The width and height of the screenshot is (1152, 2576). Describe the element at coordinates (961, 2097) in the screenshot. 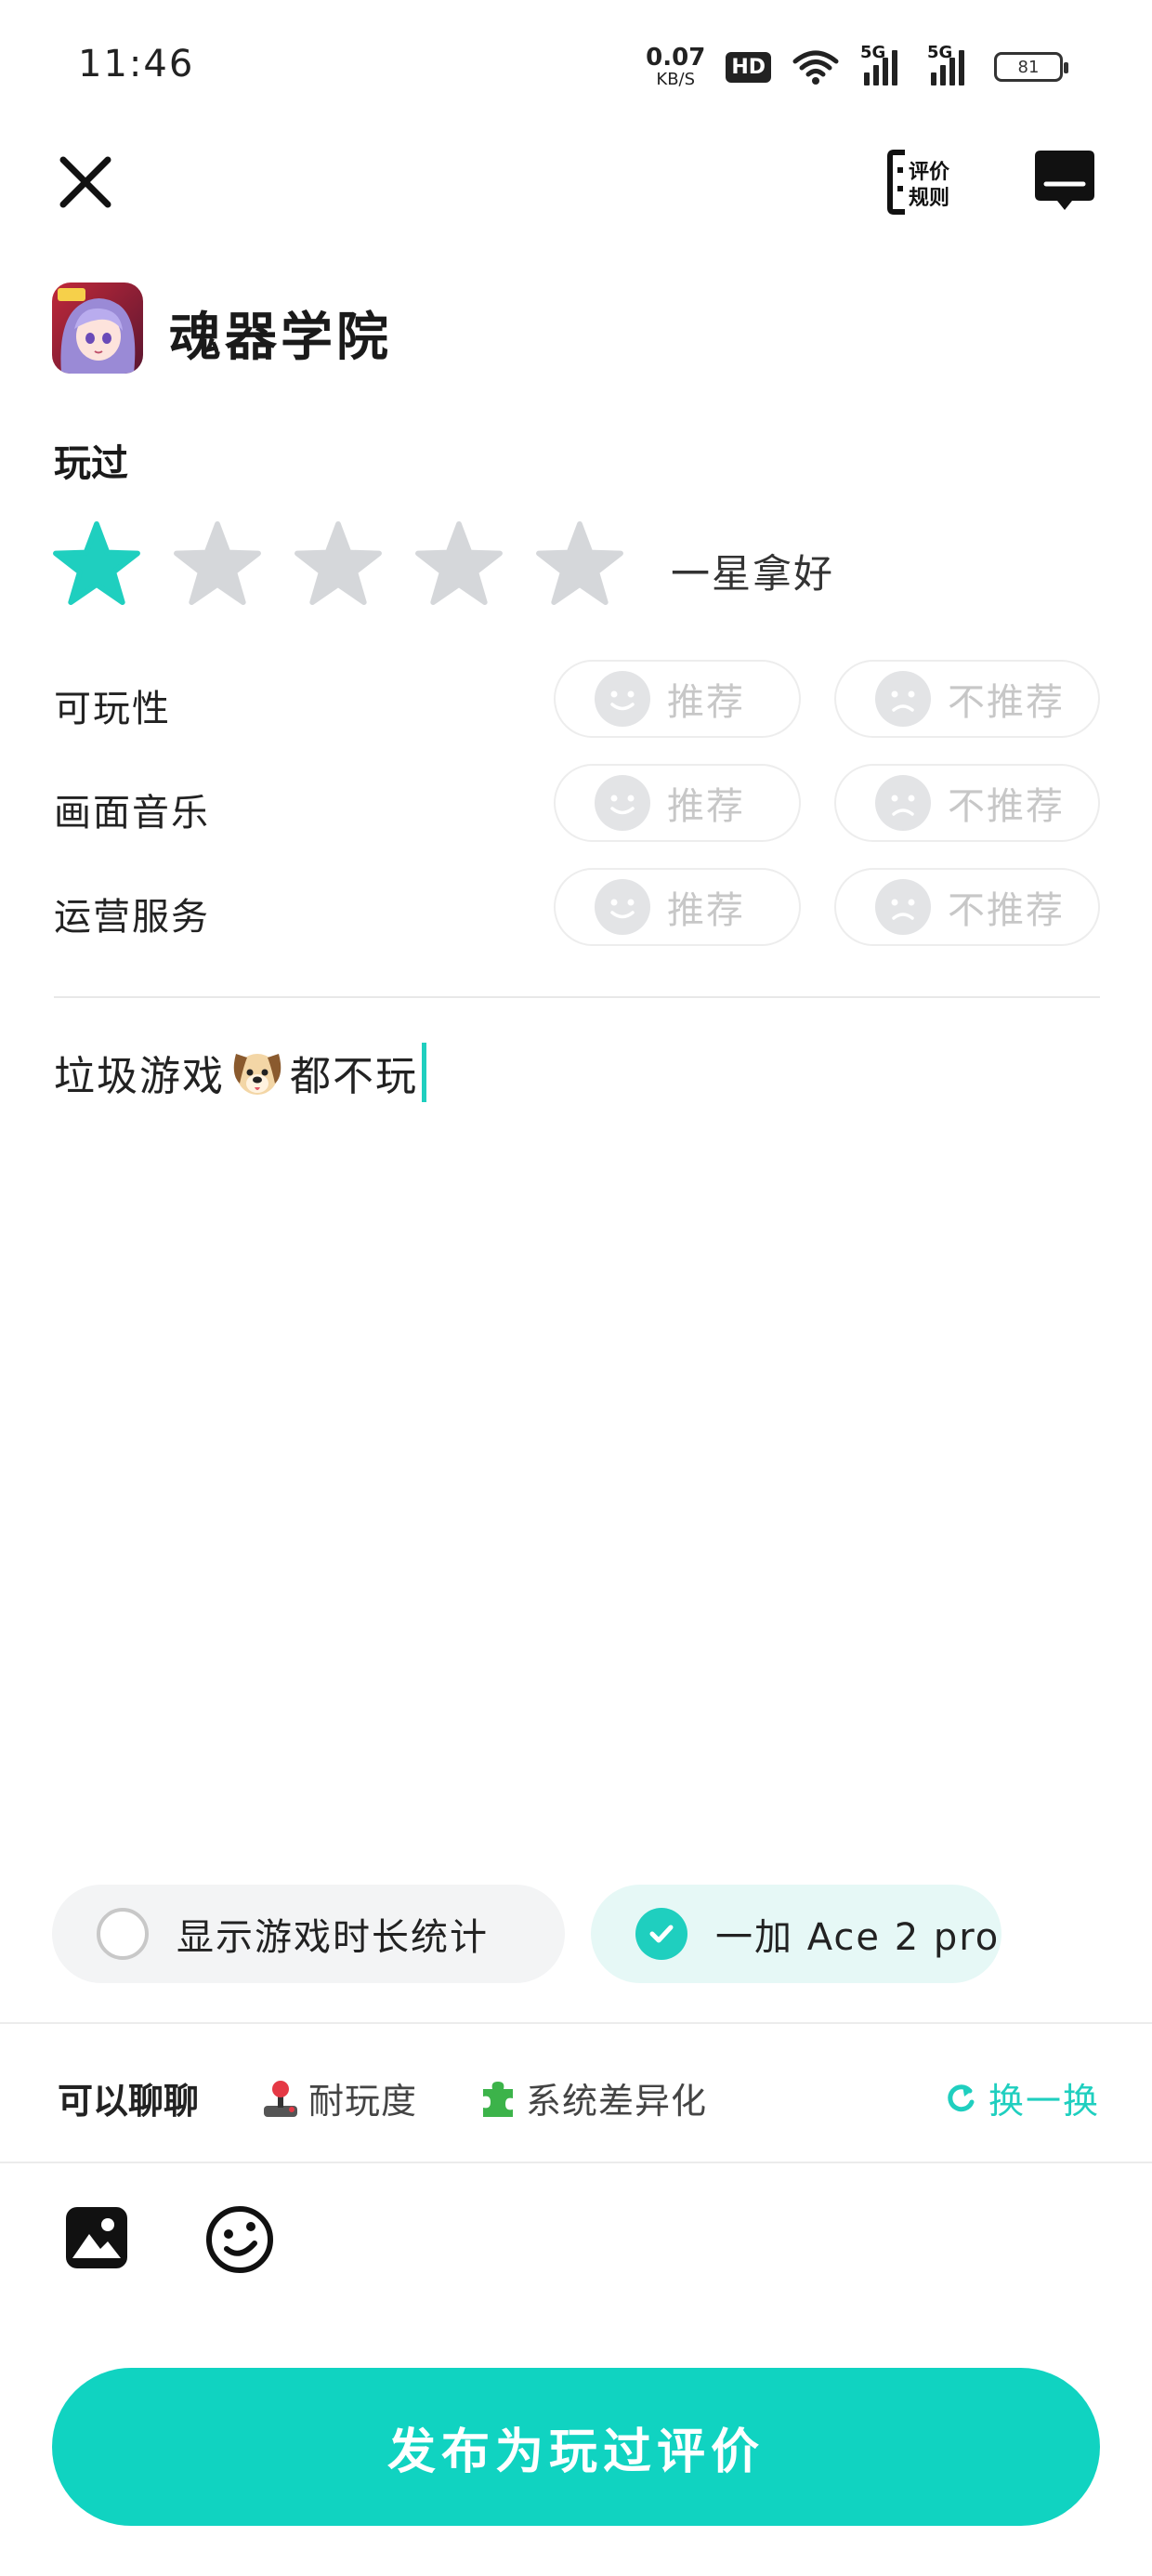

I see `refresh-icon` at that location.